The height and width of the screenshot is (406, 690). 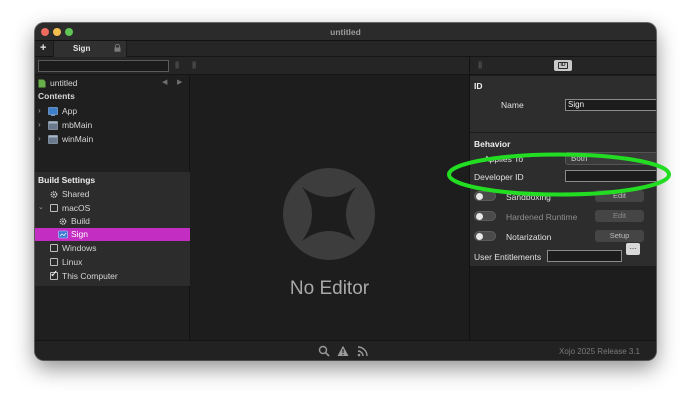 What do you see at coordinates (43, 48) in the screenshot?
I see `add-tab-button: +` at bounding box center [43, 48].